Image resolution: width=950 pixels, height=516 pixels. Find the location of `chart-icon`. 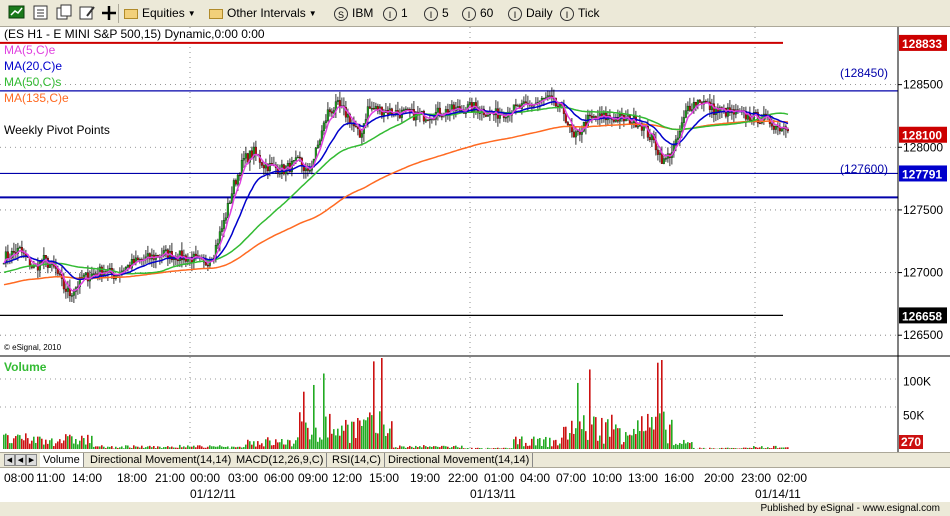

chart-icon is located at coordinates (17, 13).